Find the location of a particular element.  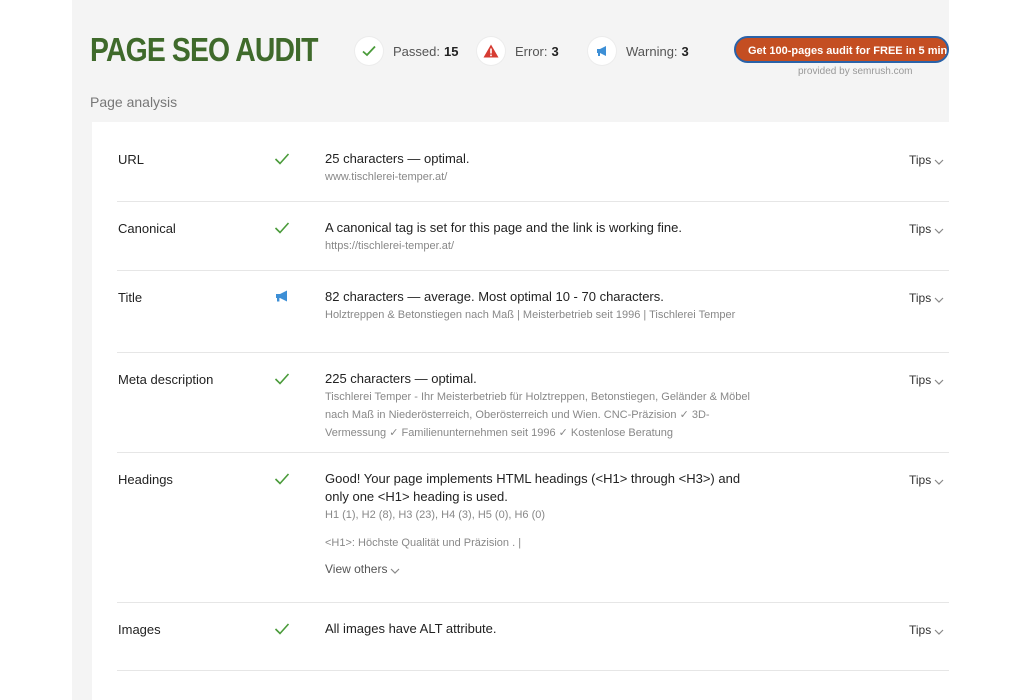

error-label: Error: is located at coordinates (531, 51).